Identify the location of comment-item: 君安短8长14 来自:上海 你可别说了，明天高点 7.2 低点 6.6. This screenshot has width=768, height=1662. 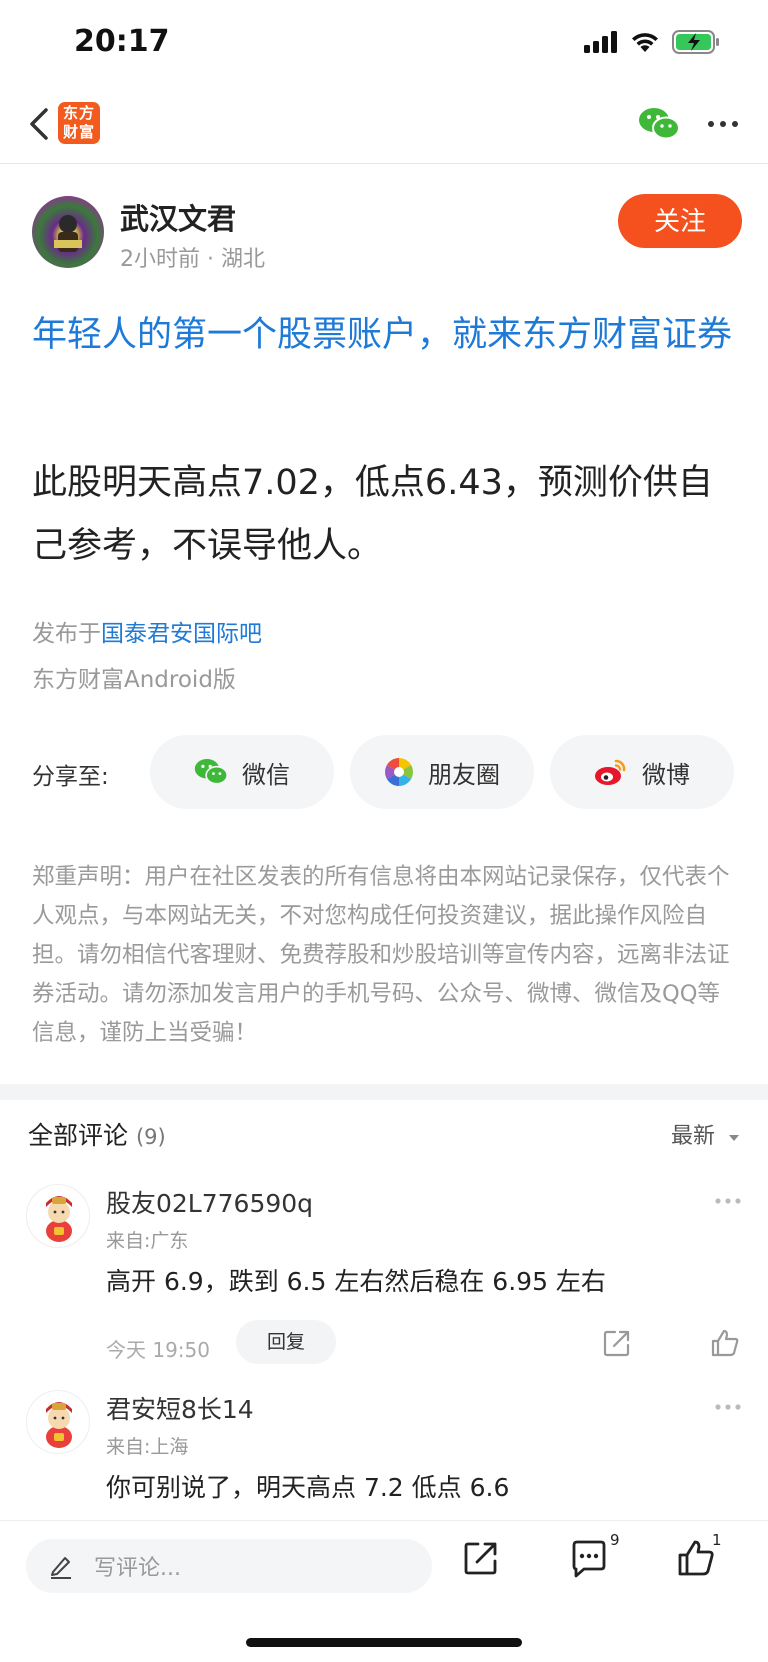
(384, 1450).